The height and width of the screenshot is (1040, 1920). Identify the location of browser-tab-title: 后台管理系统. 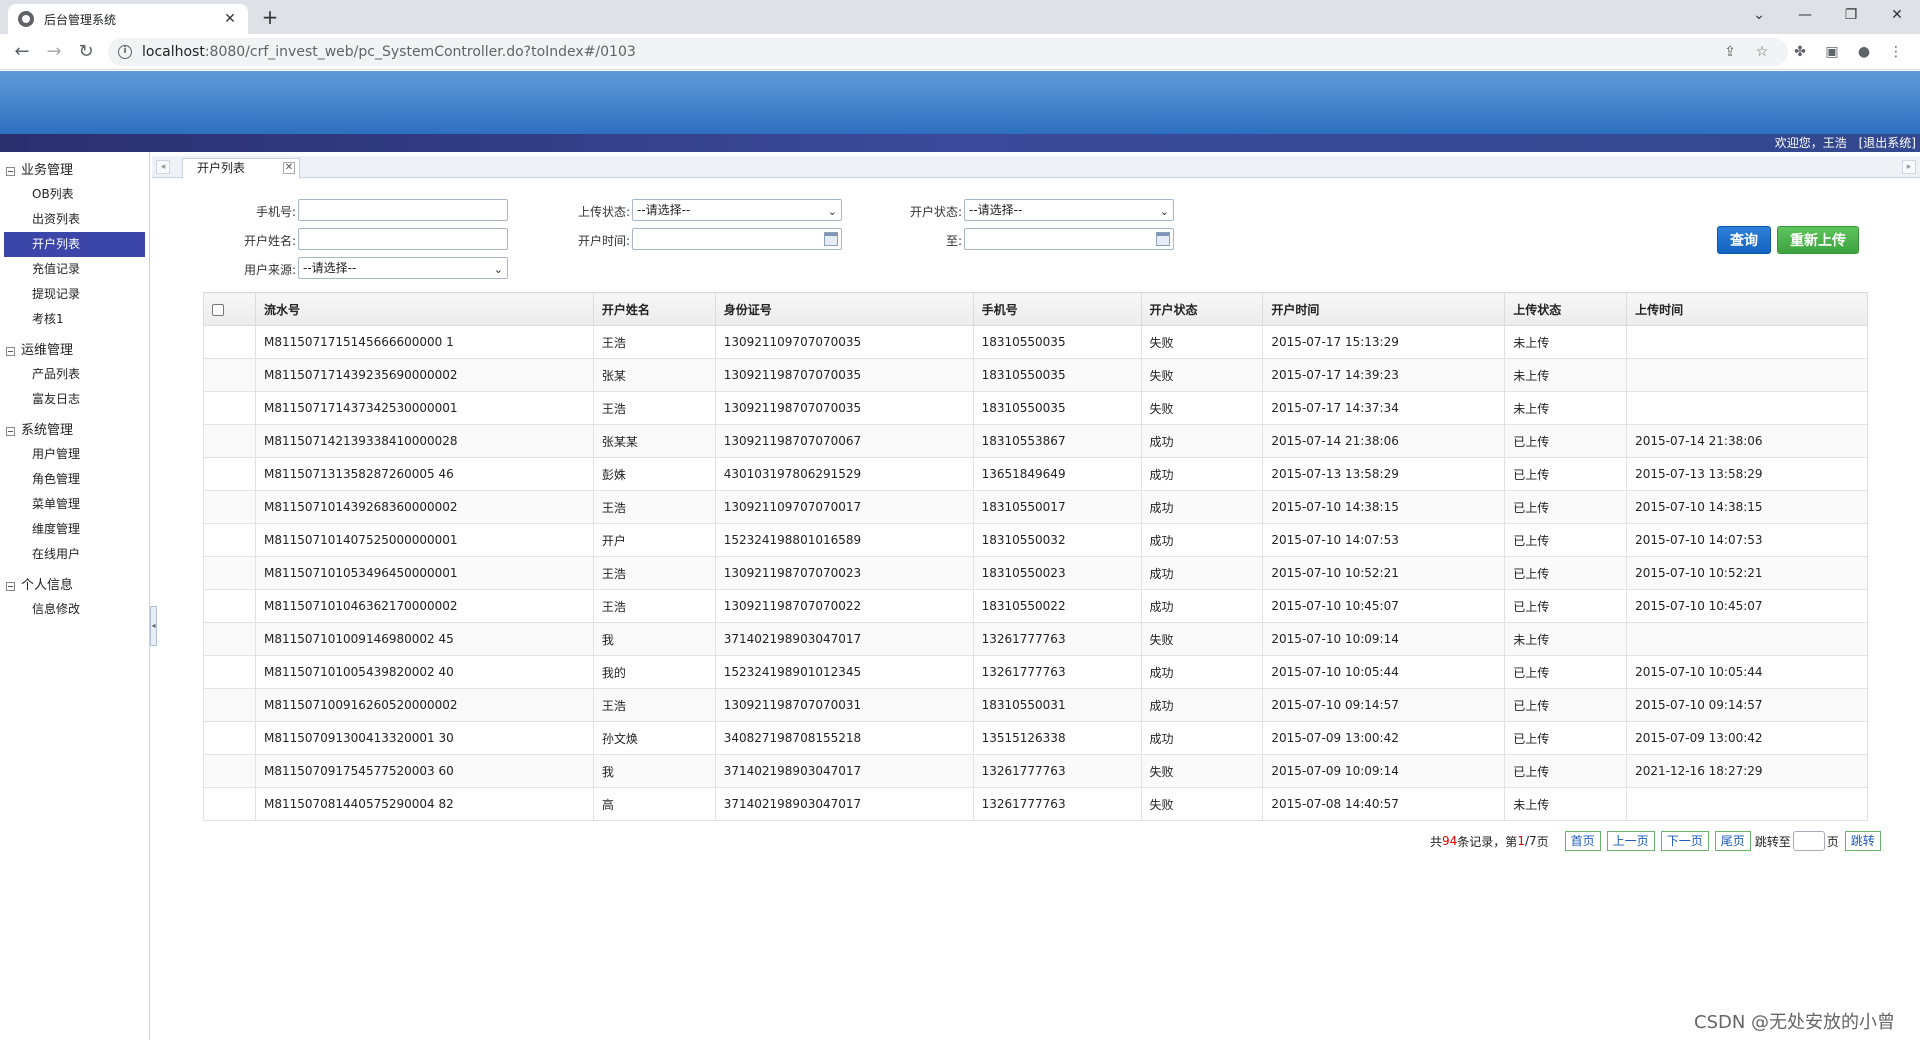
(80, 19).